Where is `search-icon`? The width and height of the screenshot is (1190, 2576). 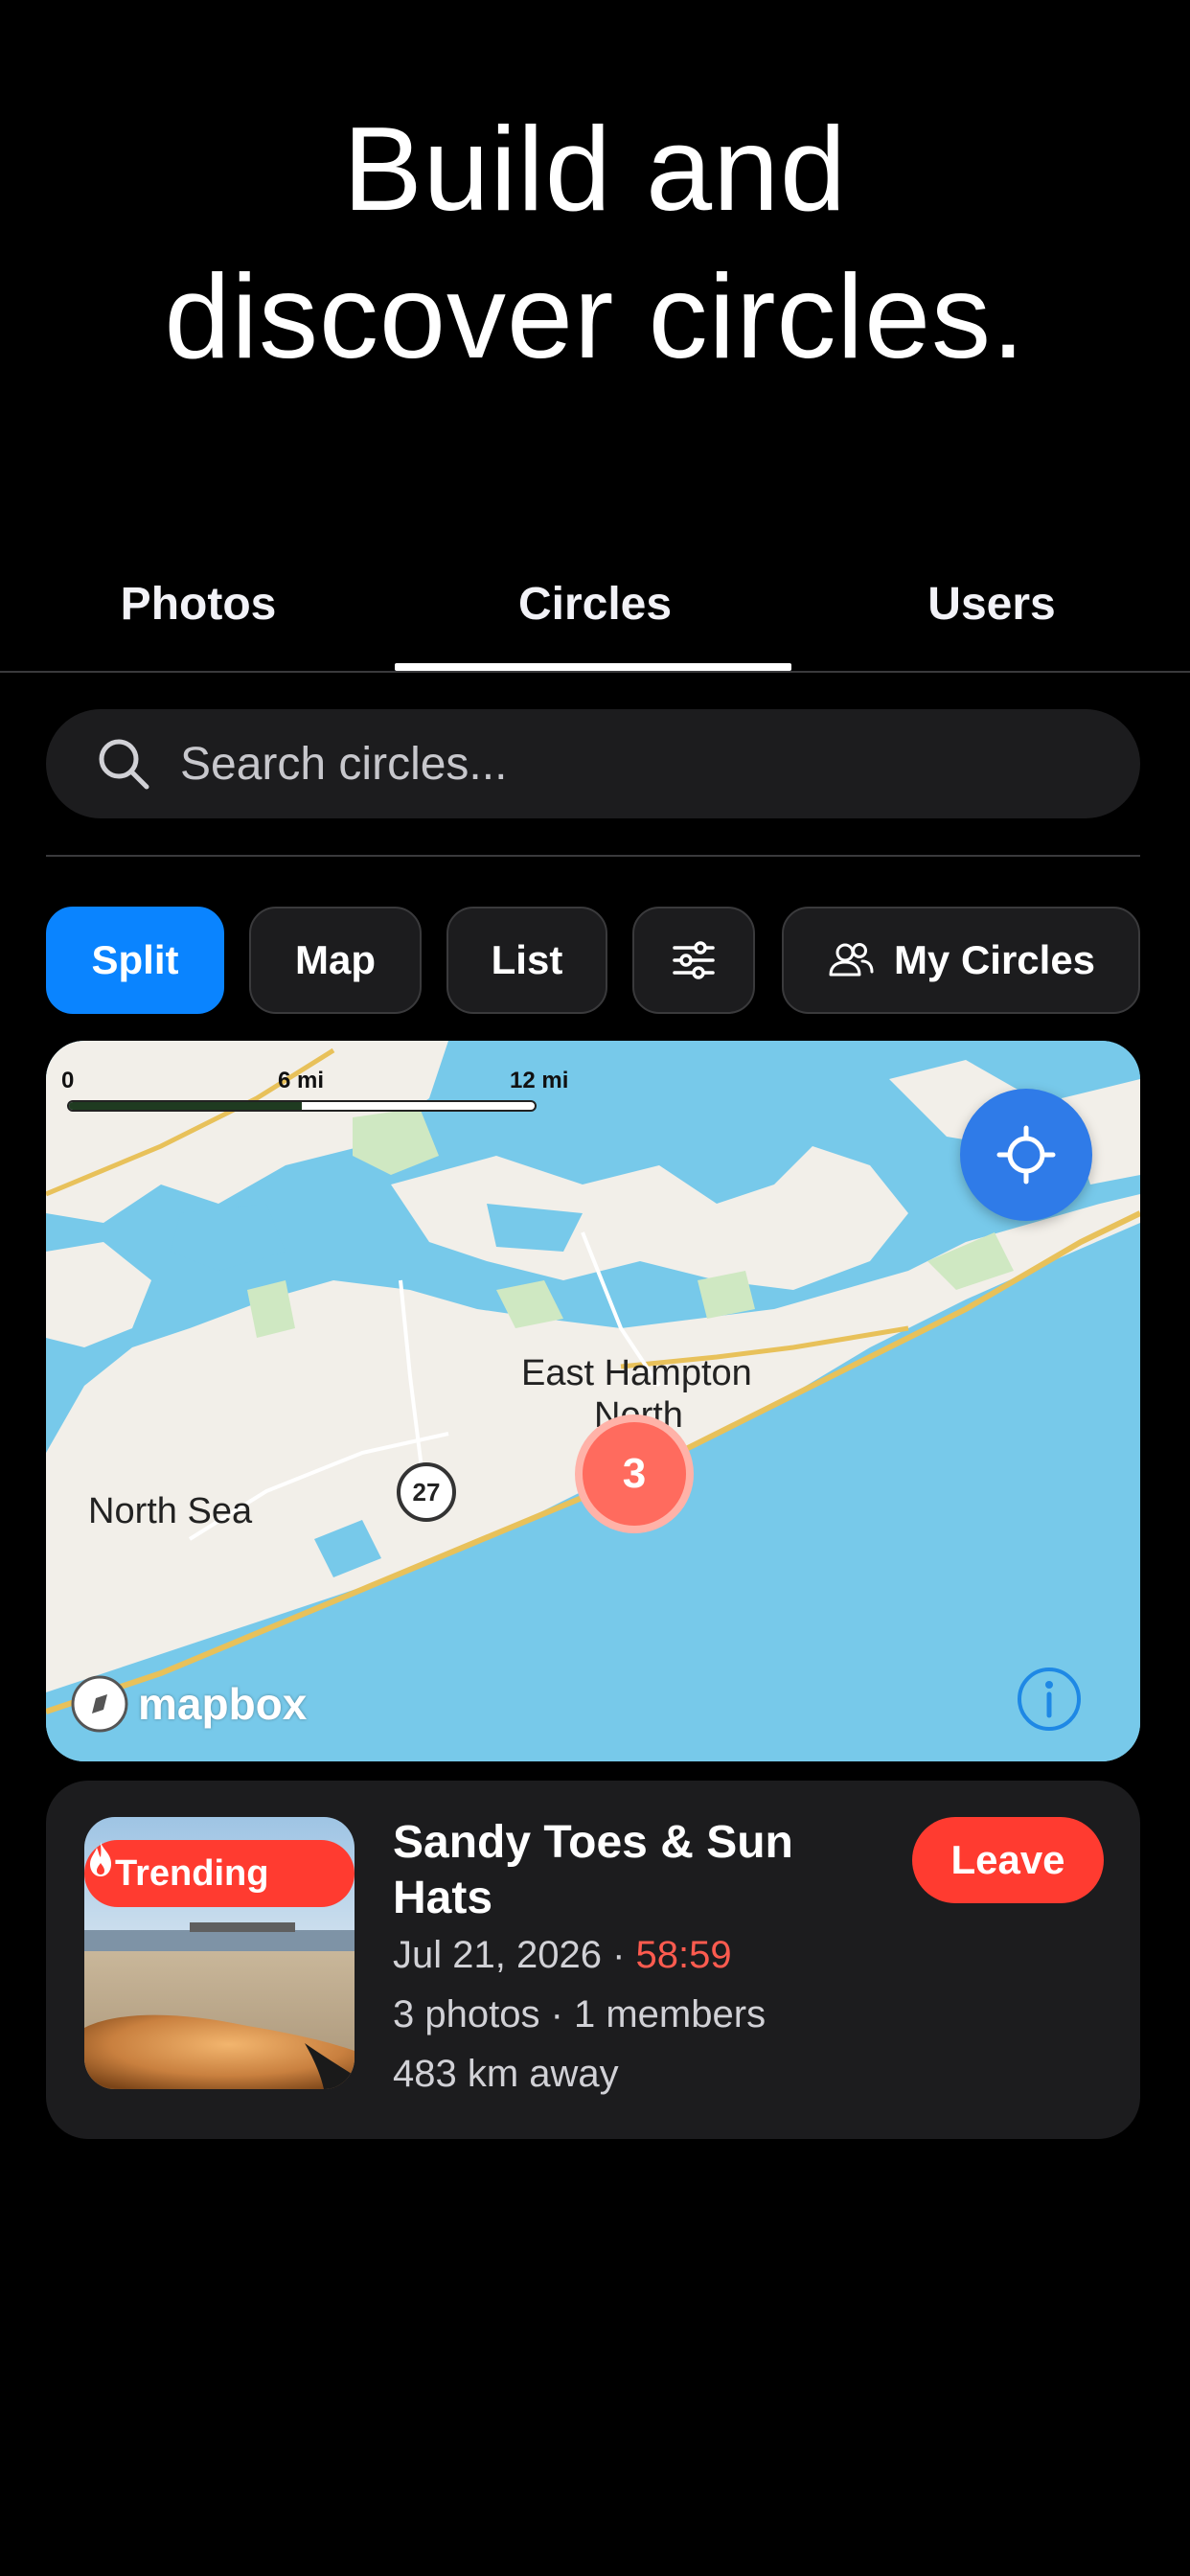
search-icon is located at coordinates (124, 764).